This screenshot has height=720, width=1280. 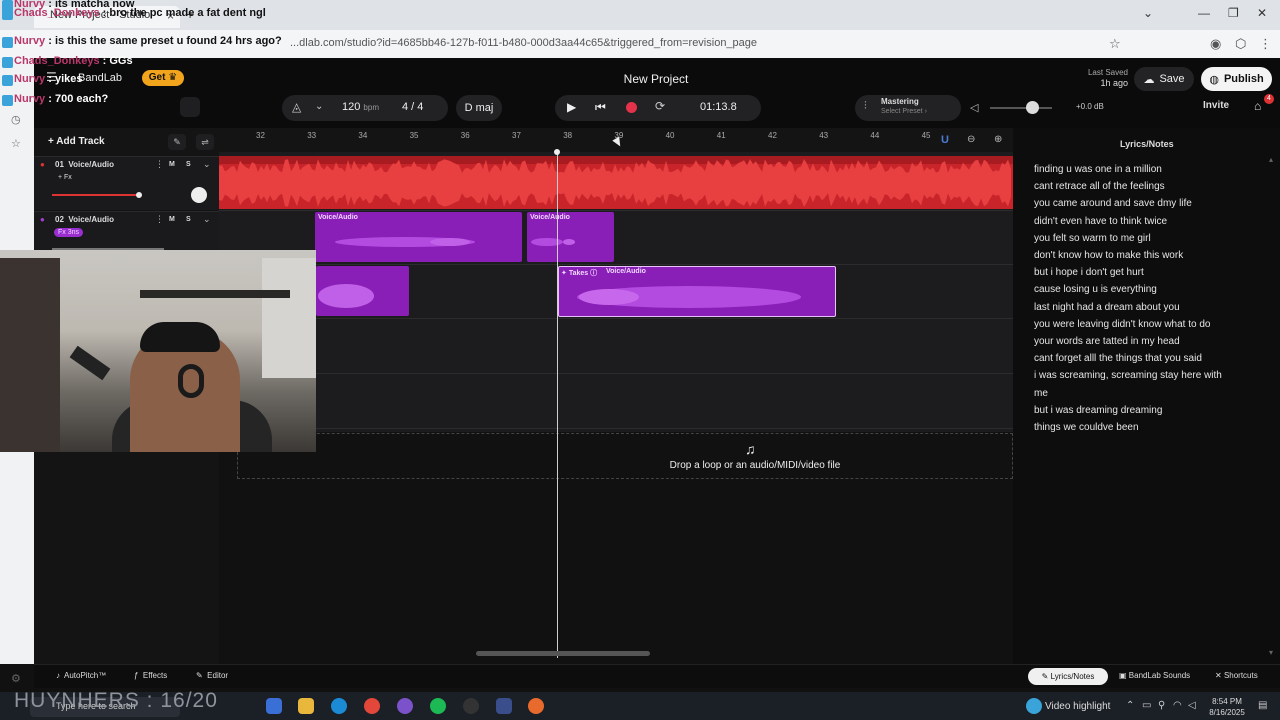 I want to click on time-signature: 4 / 4, so click(x=412, y=107).